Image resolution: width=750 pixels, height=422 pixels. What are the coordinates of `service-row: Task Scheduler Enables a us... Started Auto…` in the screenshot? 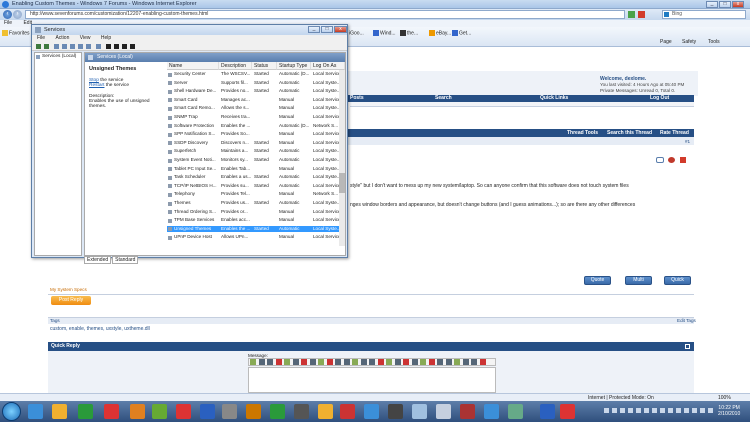 It's located at (256, 177).